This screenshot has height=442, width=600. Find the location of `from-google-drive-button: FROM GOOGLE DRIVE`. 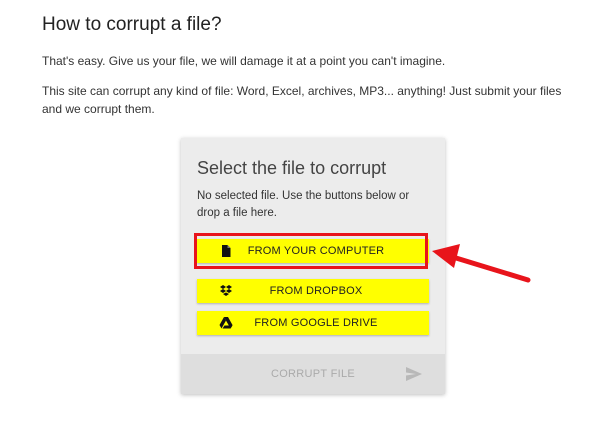

from-google-drive-button: FROM GOOGLE DRIVE is located at coordinates (313, 323).